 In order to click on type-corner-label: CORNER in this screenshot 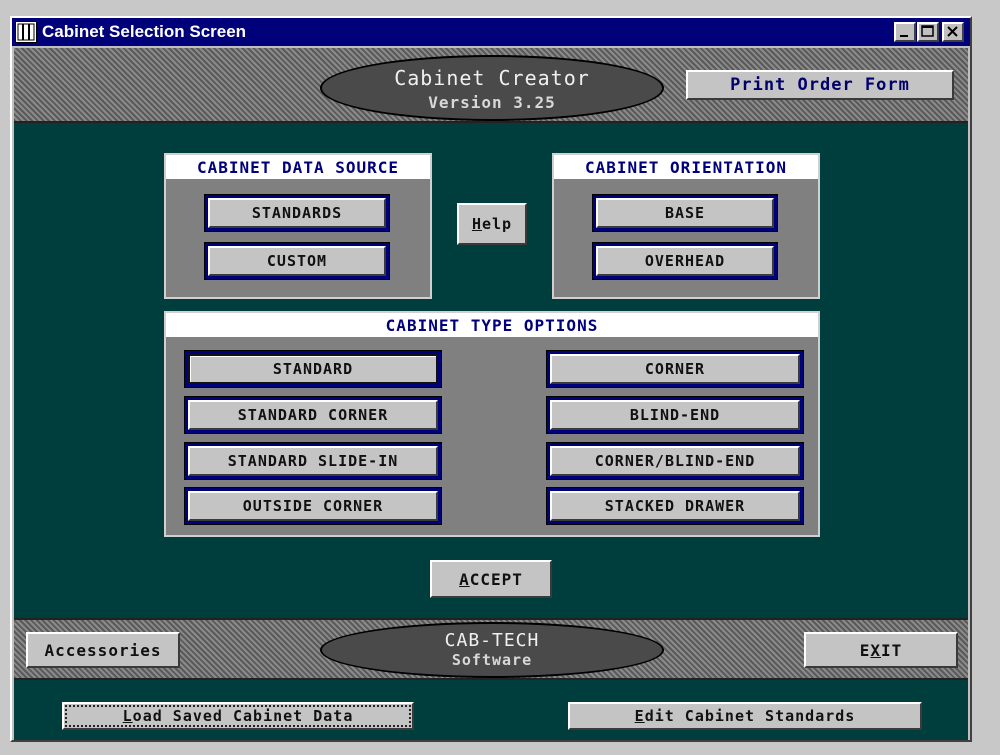, I will do `click(675, 369)`.